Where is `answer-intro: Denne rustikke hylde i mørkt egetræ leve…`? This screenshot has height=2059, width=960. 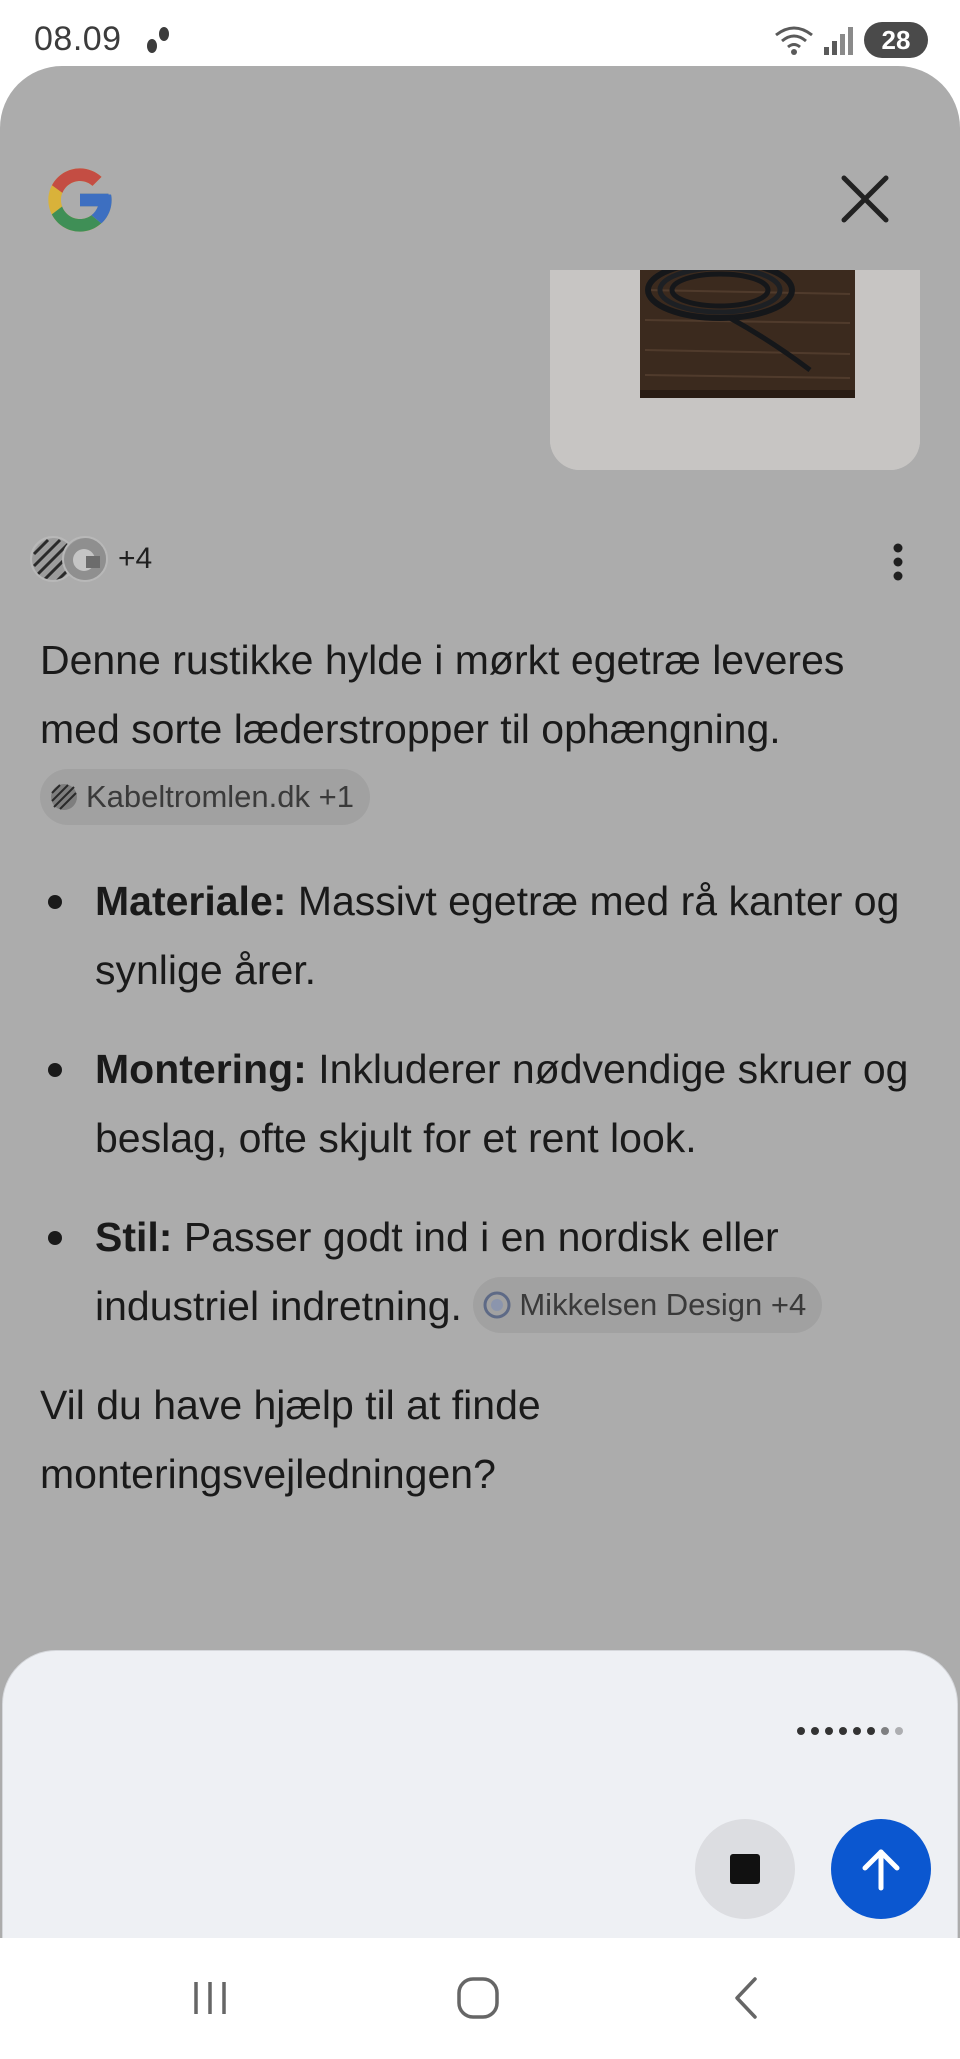 answer-intro: Denne rustikke hylde i mørkt egetræ leve… is located at coordinates (480, 729).